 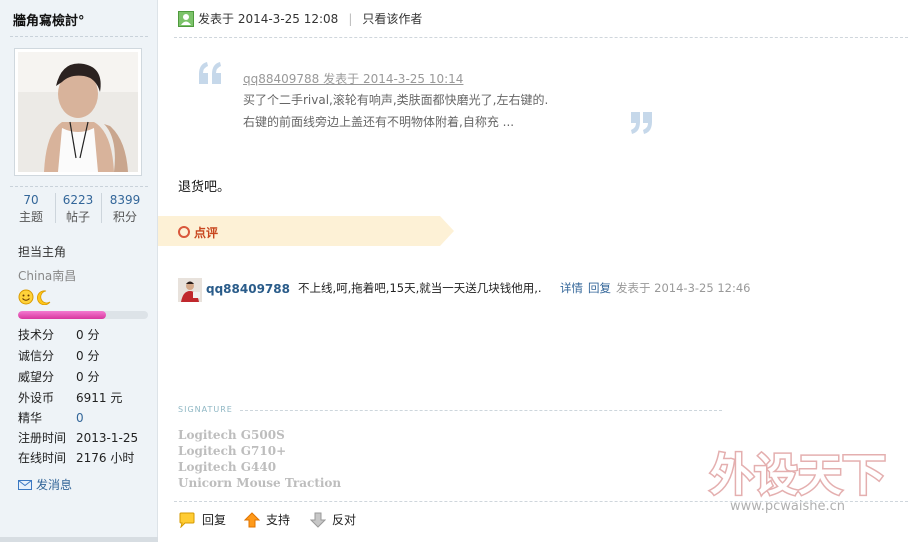 I want to click on stat-label: 积分, so click(x=124, y=217).